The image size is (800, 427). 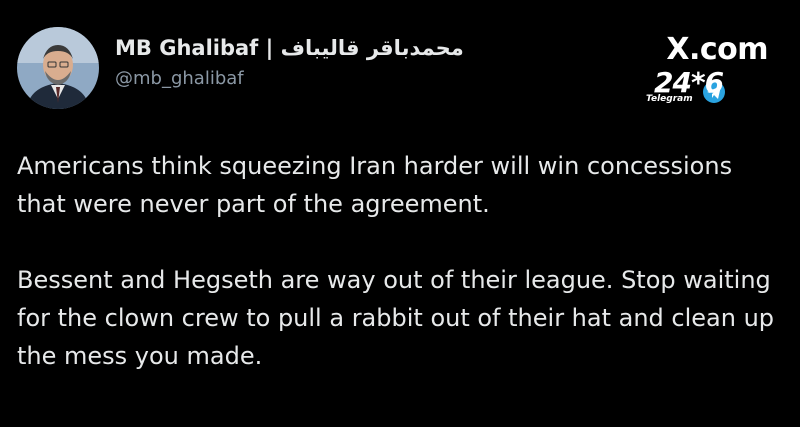 What do you see at coordinates (179, 78) in the screenshot?
I see `user-handle: @mb_ghalibaf` at bounding box center [179, 78].